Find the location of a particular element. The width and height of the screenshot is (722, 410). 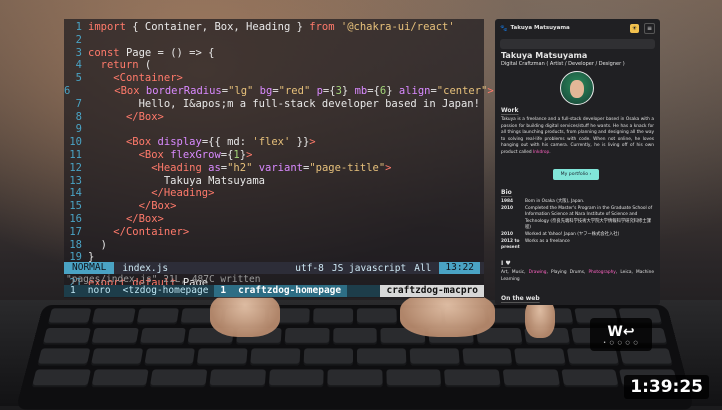

code-line: 13 Takuya Matsuyama is located at coordinates (274, 181).